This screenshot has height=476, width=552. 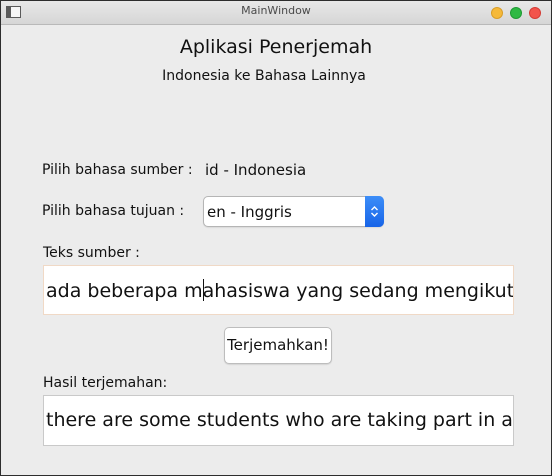 I want to click on target-language-select: en - Inggris, so click(x=293, y=211).